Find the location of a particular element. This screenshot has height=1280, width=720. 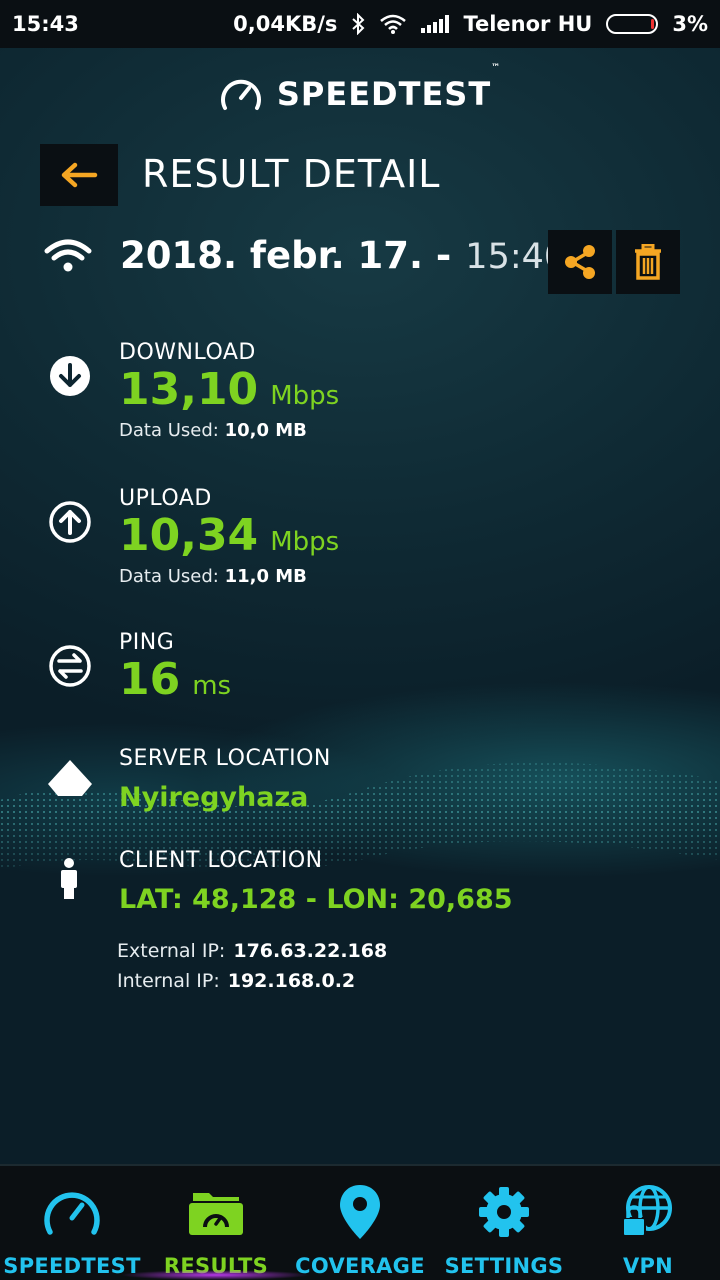

ping-value: 16 is located at coordinates (150, 679).